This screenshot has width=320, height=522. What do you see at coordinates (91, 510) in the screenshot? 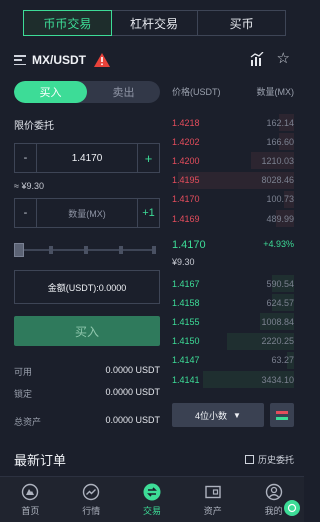
I see `nav-market-label: 行情` at bounding box center [91, 510].